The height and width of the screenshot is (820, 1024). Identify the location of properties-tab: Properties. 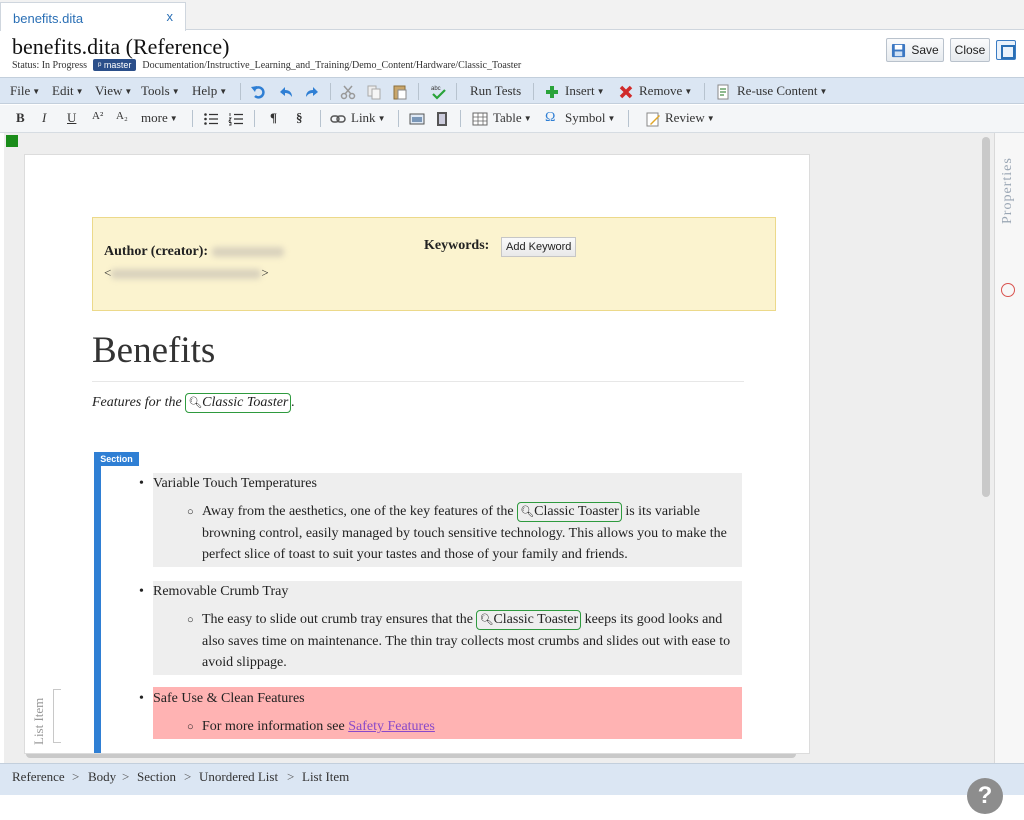
(1008, 184).